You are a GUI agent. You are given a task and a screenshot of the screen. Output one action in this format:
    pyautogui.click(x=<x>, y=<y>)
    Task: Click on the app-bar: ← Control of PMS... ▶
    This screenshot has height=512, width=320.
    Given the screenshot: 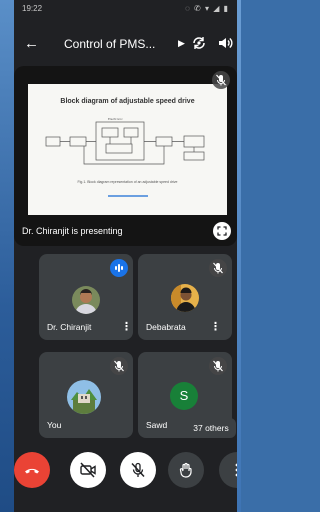 What is the action you would take?
    pyautogui.click(x=125, y=45)
    